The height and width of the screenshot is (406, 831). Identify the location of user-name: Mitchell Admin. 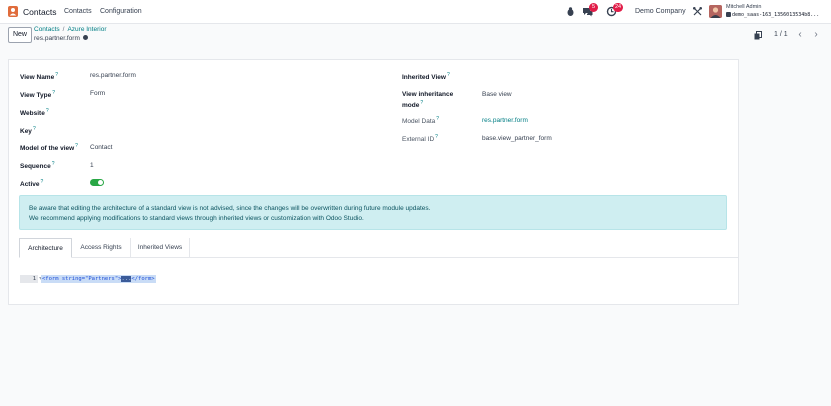
(743, 7).